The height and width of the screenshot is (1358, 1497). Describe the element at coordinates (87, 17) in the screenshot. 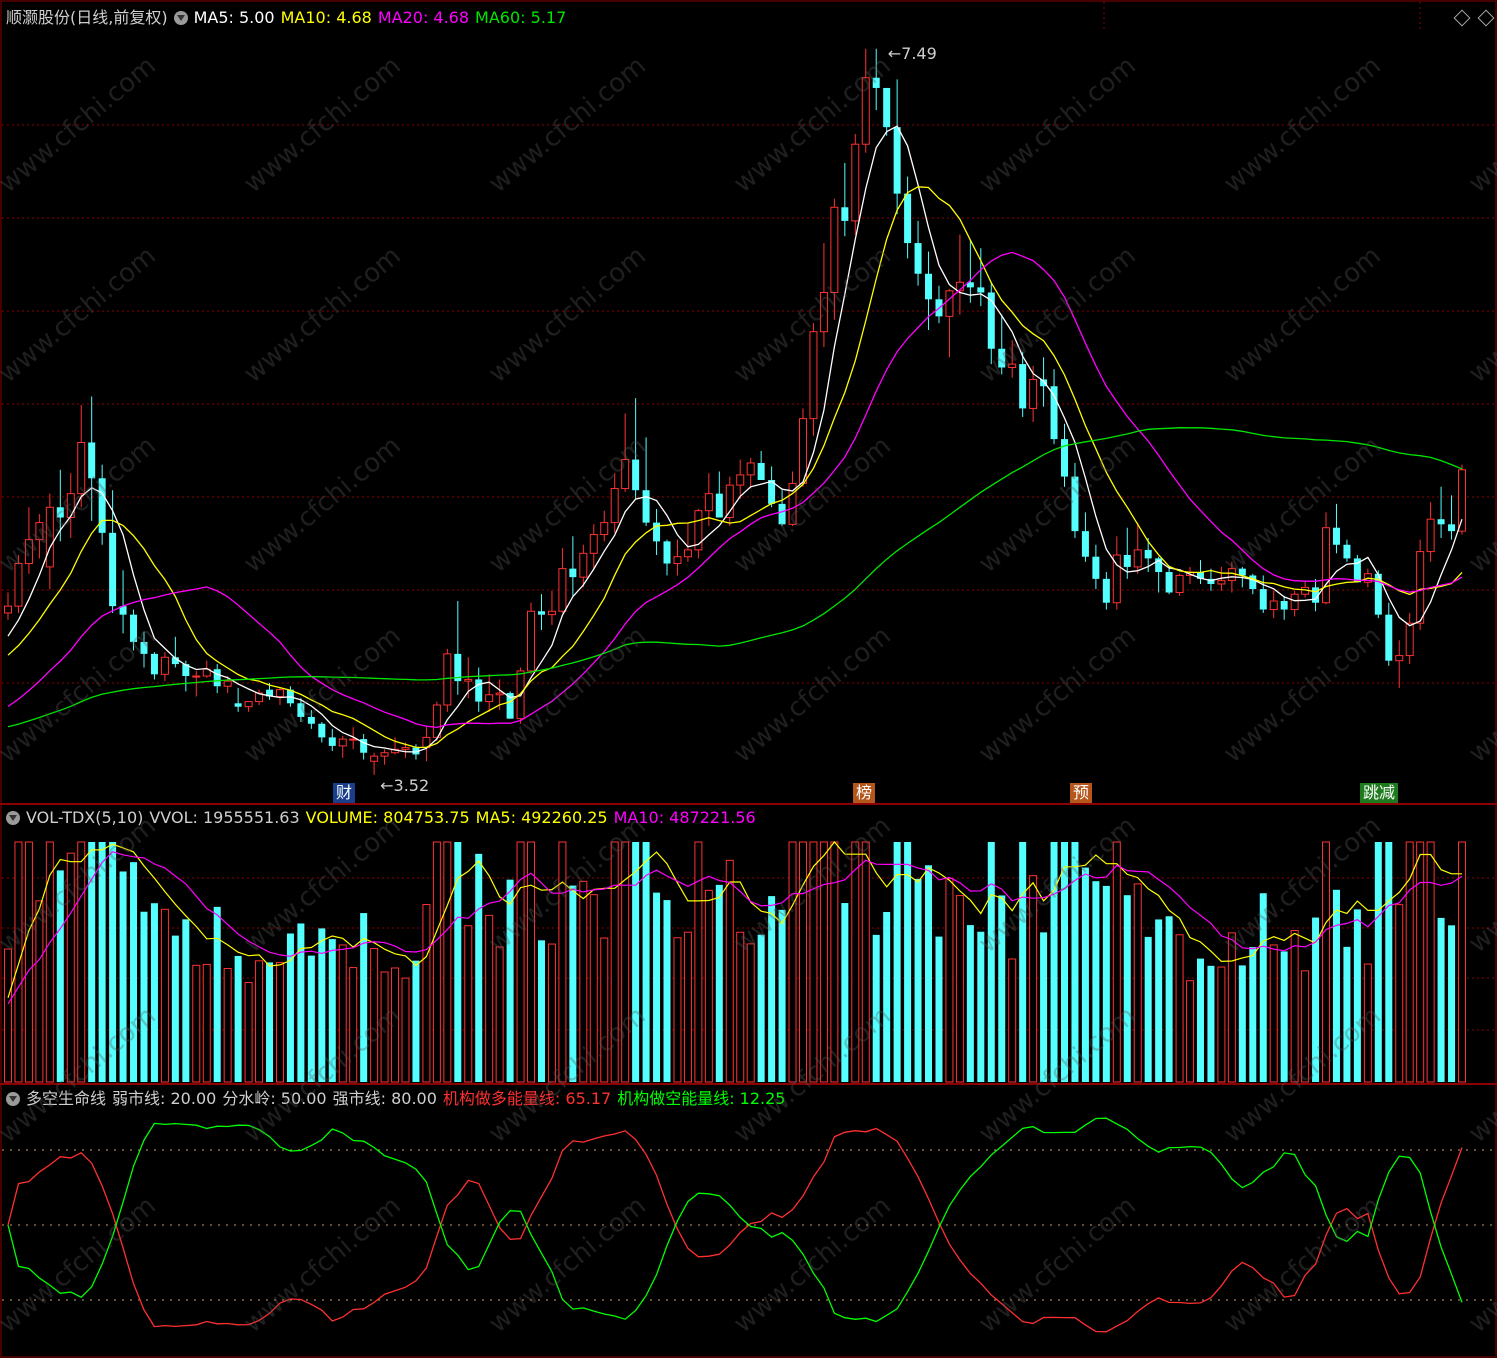

I see `stock-title: 顺灏股份(日线,前复权)` at that location.